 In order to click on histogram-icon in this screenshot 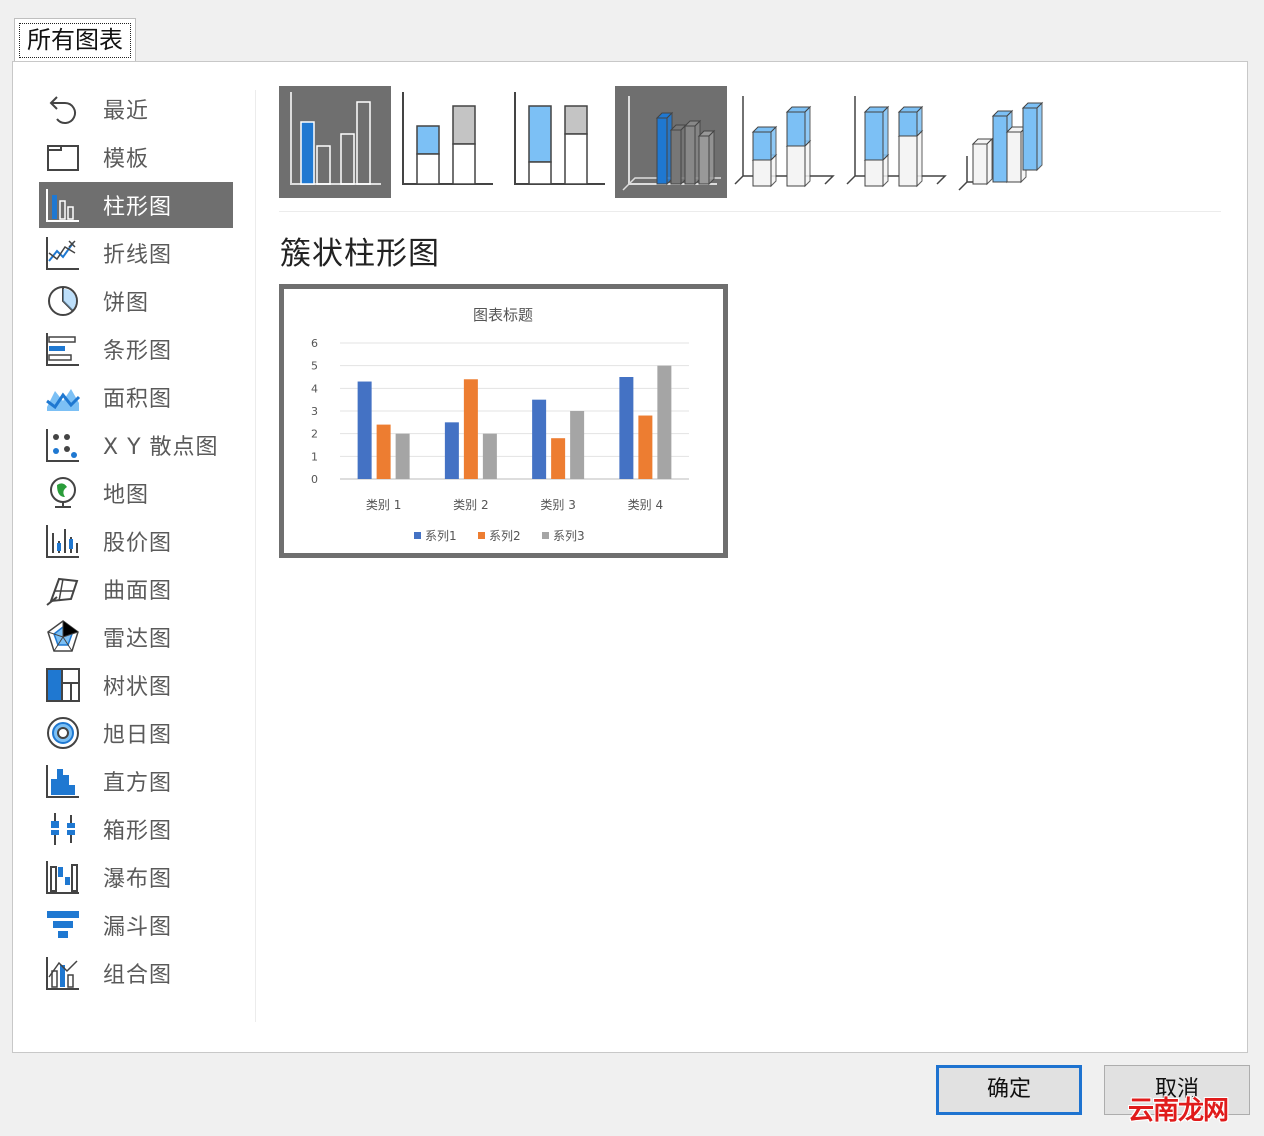, I will do `click(63, 781)`.